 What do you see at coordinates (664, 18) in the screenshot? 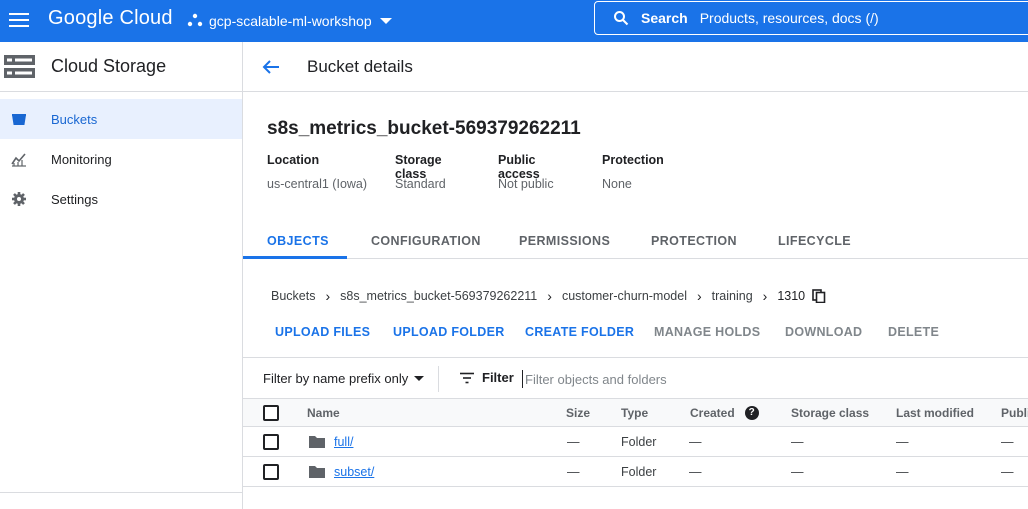
I see `search-label: Search` at bounding box center [664, 18].